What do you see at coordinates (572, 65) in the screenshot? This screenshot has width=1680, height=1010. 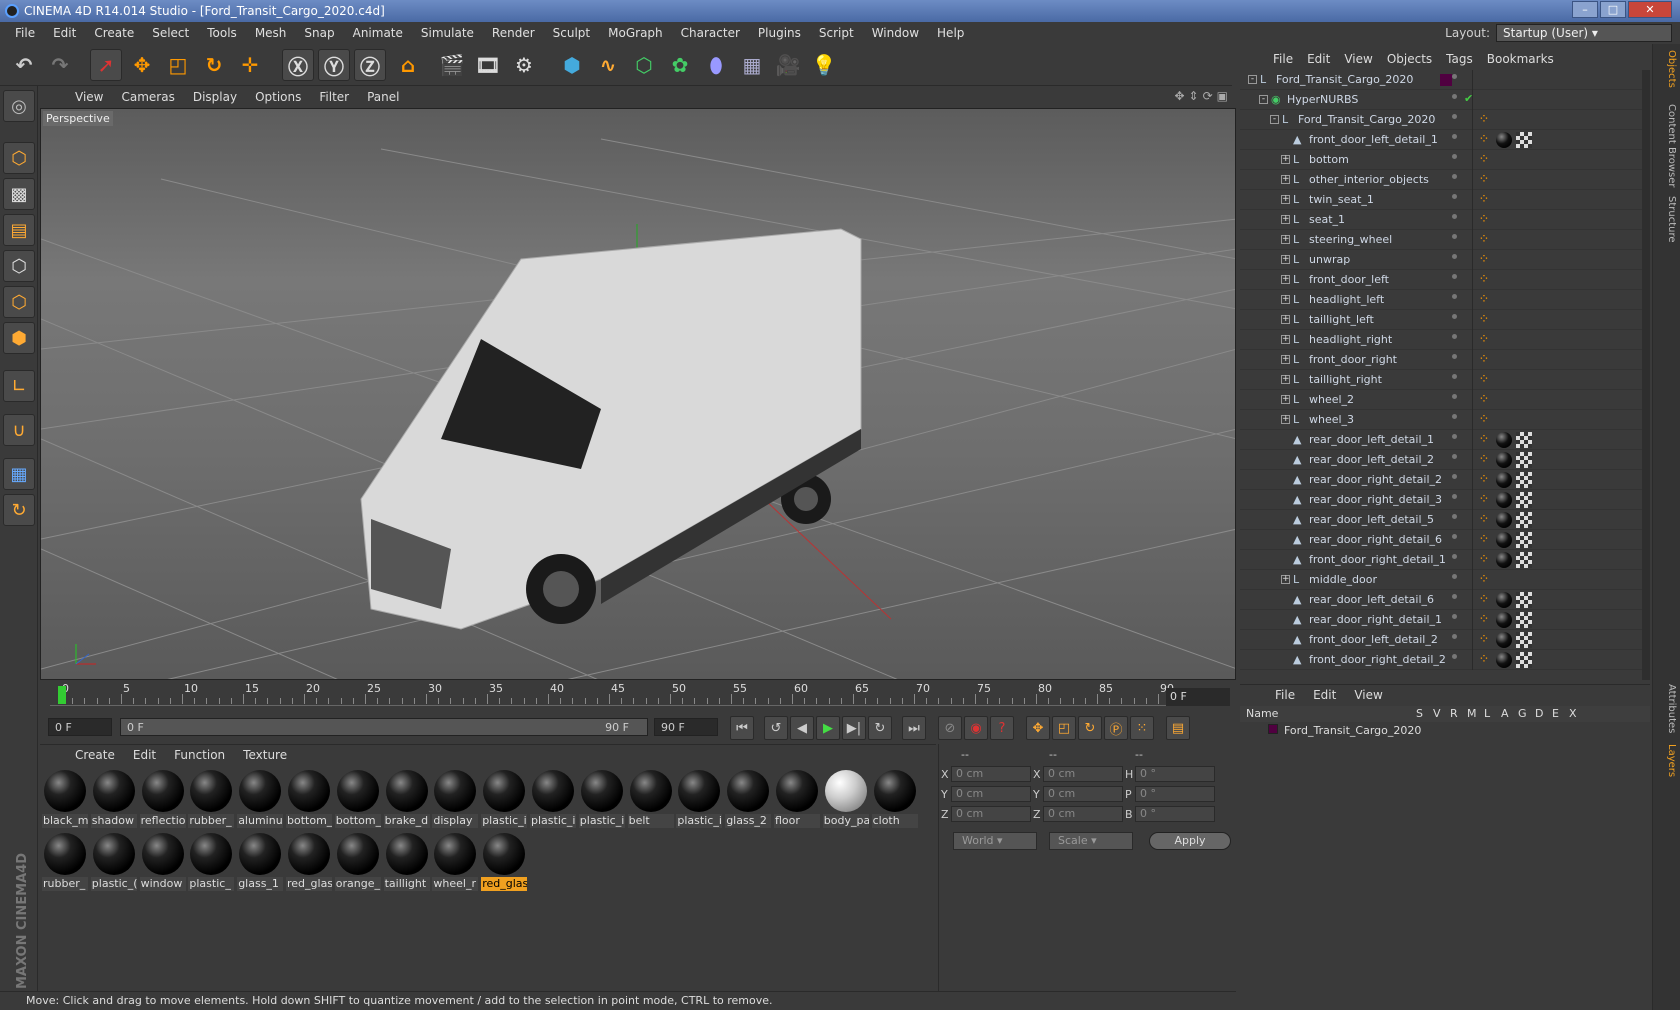 I see `cube-object-icon: ⬢` at bounding box center [572, 65].